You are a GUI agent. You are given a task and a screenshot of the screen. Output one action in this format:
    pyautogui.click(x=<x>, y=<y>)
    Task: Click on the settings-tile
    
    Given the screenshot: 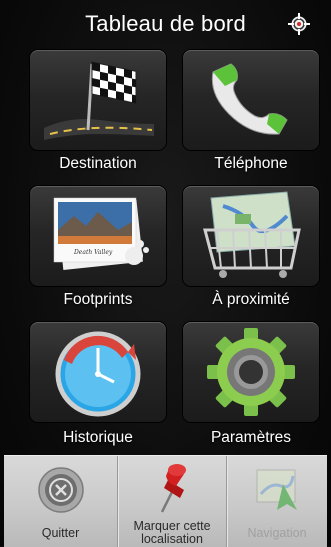 What is the action you would take?
    pyautogui.click(x=251, y=372)
    